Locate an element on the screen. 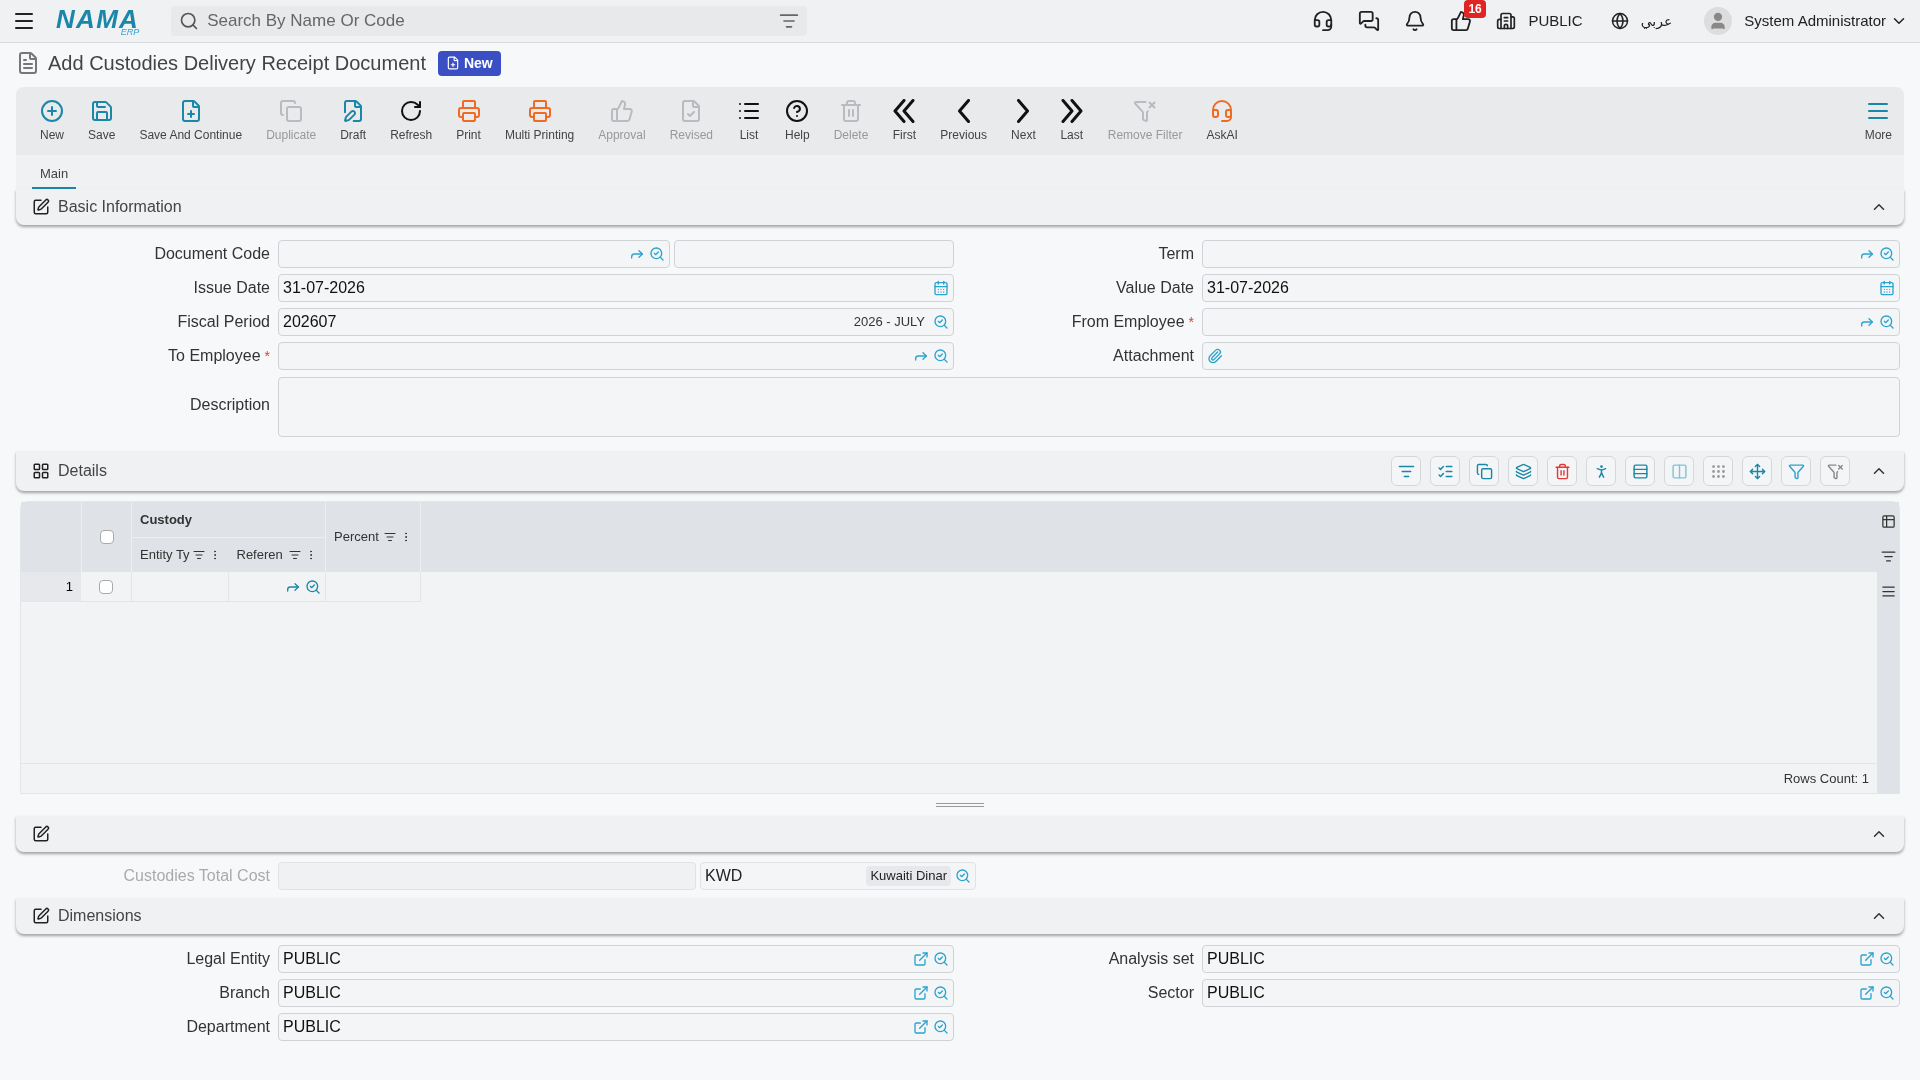 This screenshot has width=1920, height=1080. more-button: More is located at coordinates (1878, 121).